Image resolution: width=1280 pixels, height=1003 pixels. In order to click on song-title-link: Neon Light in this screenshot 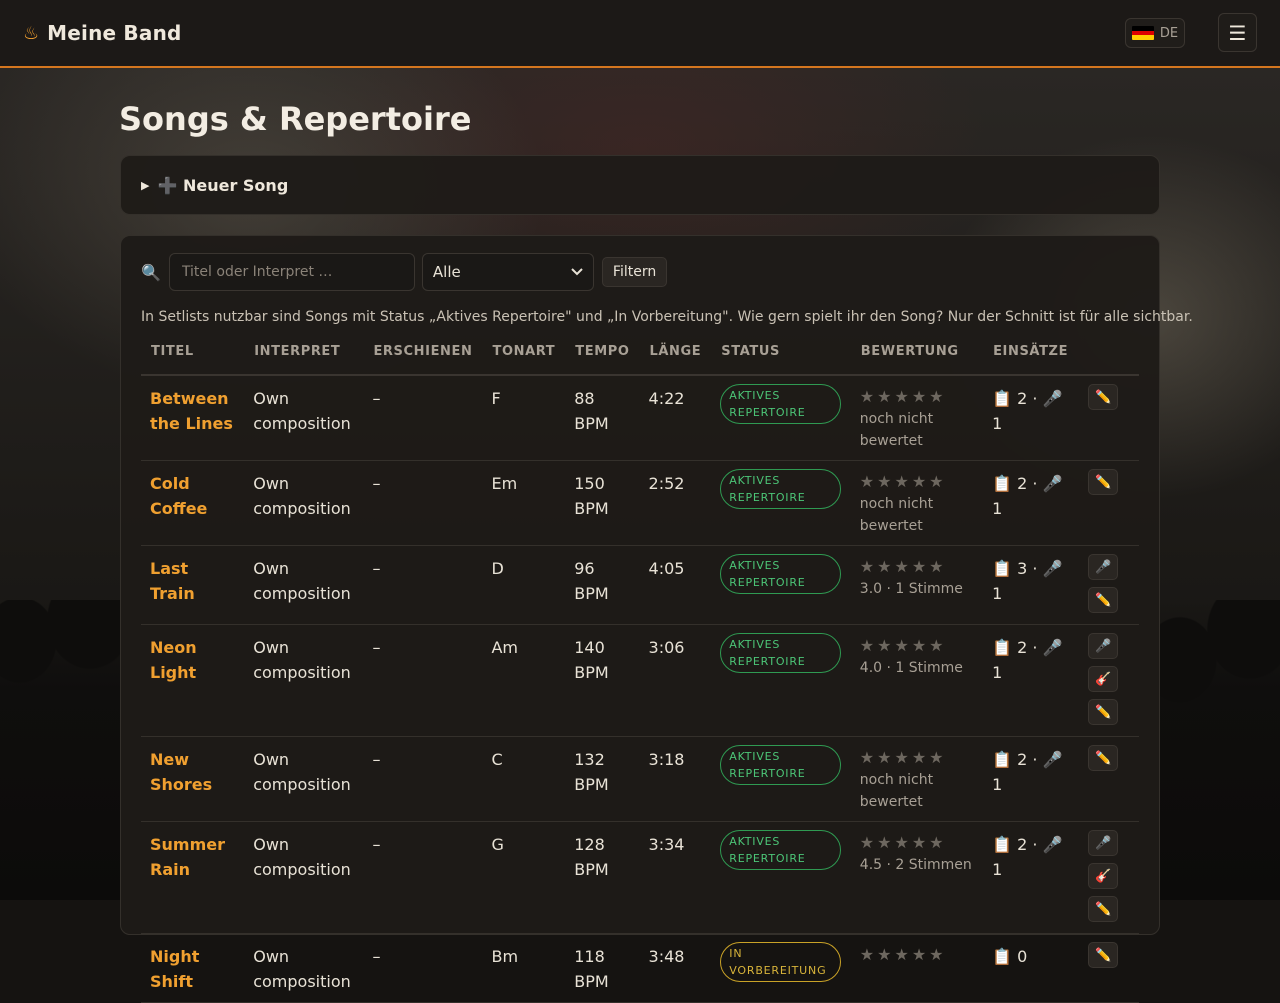, I will do `click(193, 680)`.